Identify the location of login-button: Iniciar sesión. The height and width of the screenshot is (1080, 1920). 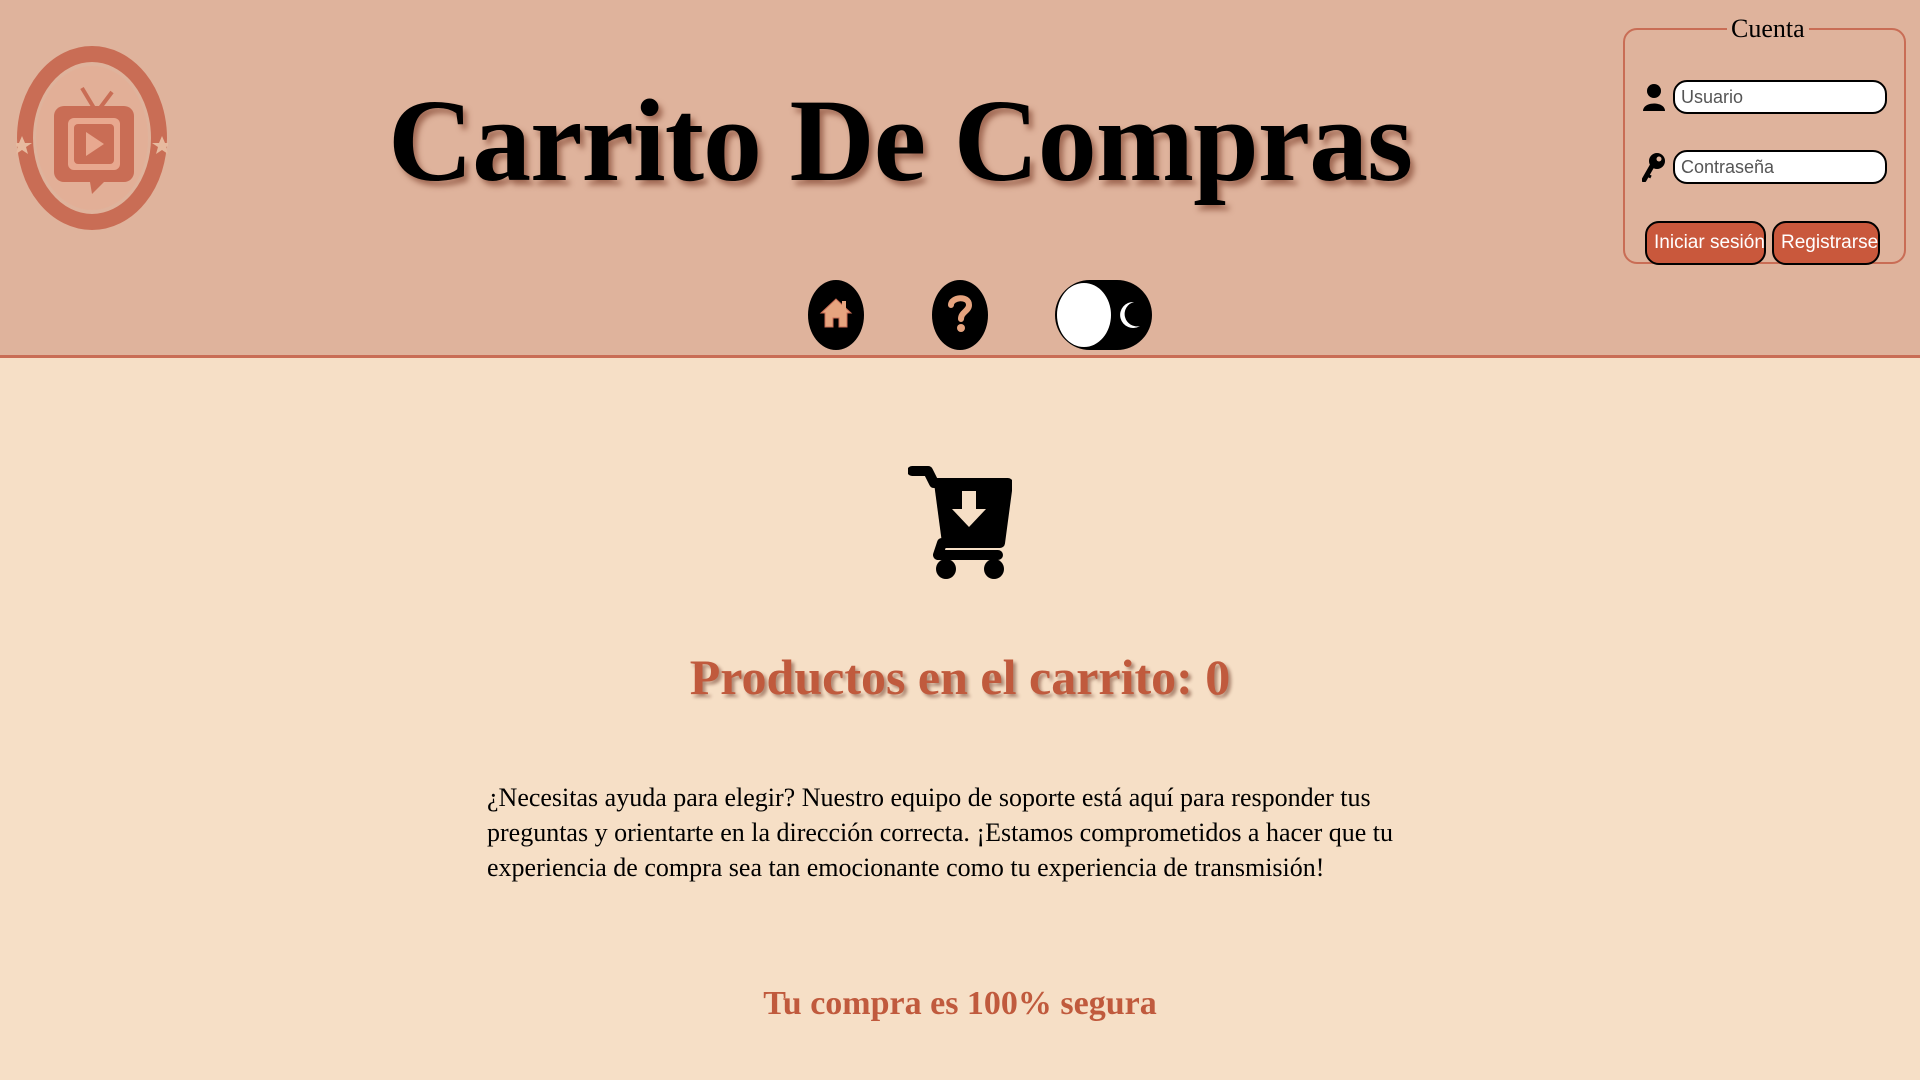
(1705, 243).